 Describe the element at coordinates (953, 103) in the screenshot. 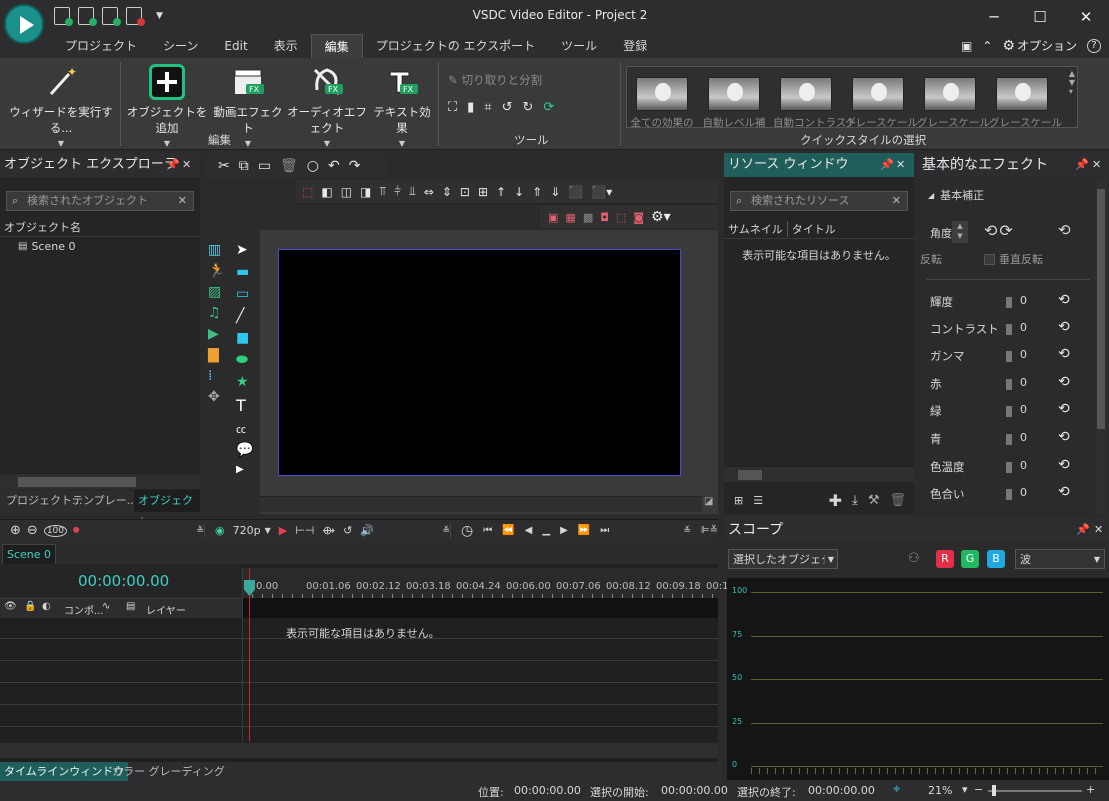

I see `quick-style-item: グレースケール` at that location.